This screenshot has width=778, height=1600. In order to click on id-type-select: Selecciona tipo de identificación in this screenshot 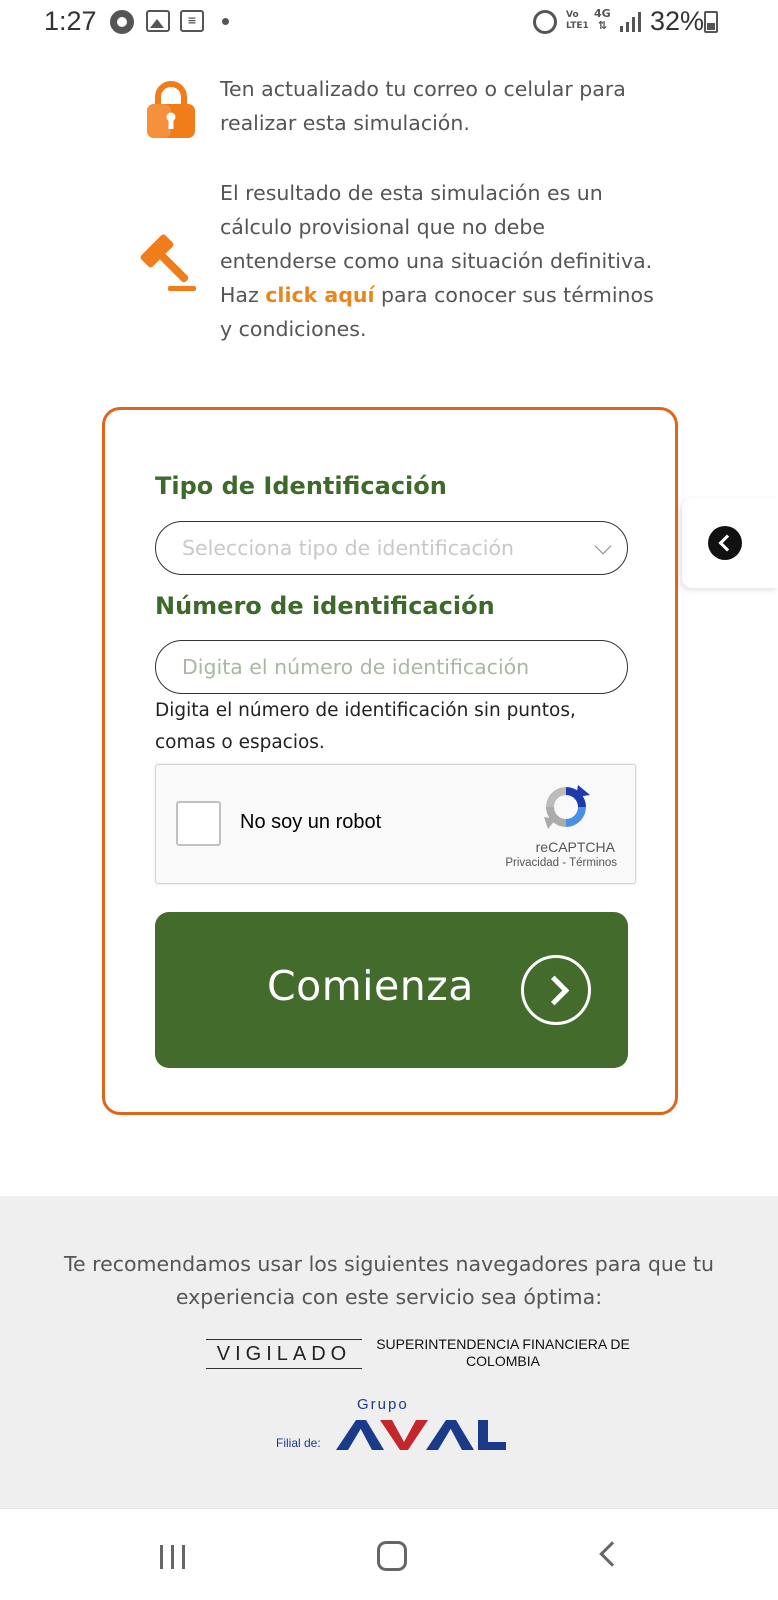, I will do `click(391, 548)`.